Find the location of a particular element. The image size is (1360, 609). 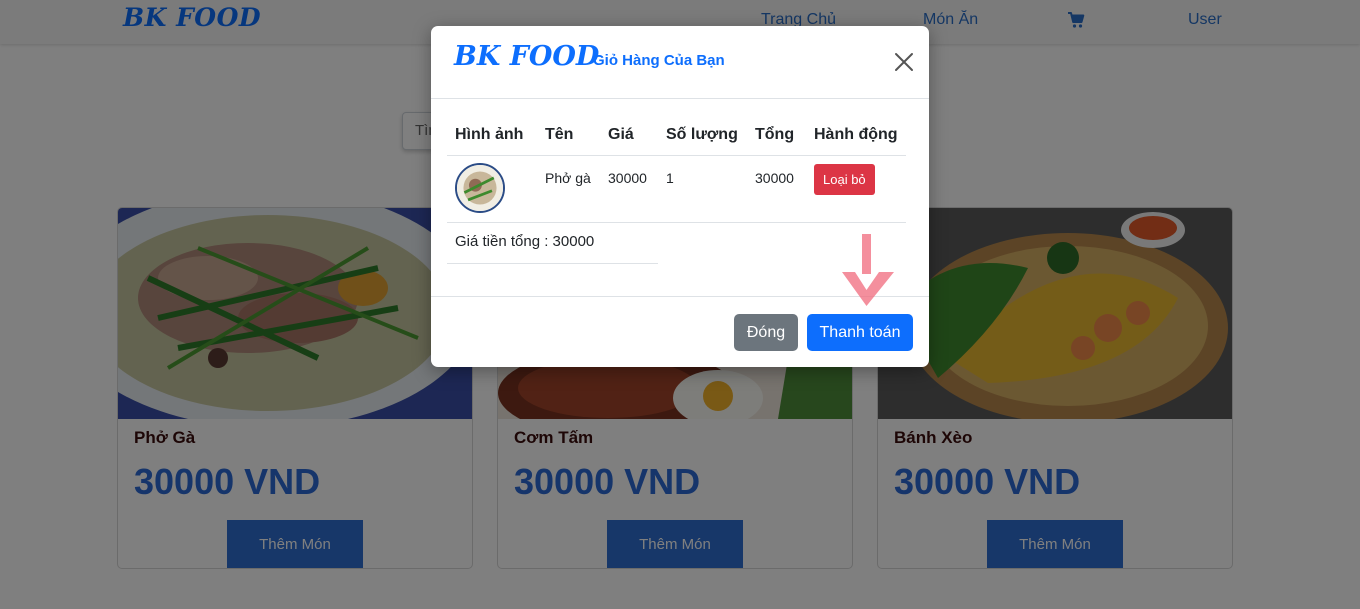

cell-quantity: 1 is located at coordinates (702, 189).